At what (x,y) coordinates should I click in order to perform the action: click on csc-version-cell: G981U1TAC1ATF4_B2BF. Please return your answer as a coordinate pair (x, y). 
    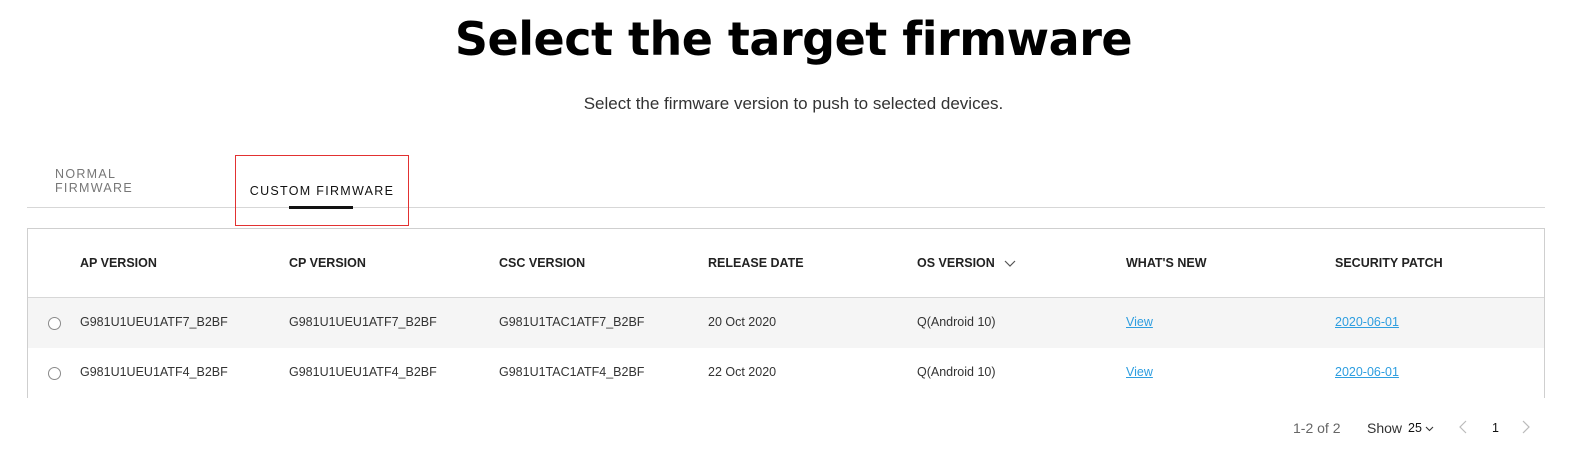
    Looking at the image, I should click on (572, 372).